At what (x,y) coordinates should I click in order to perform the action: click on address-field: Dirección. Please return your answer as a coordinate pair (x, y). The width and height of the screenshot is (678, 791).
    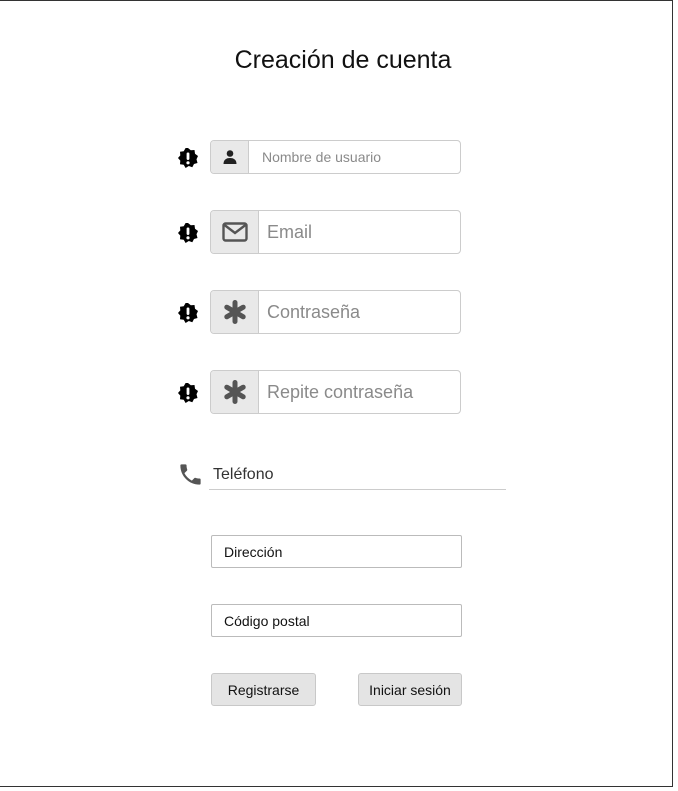
    Looking at the image, I should click on (336, 551).